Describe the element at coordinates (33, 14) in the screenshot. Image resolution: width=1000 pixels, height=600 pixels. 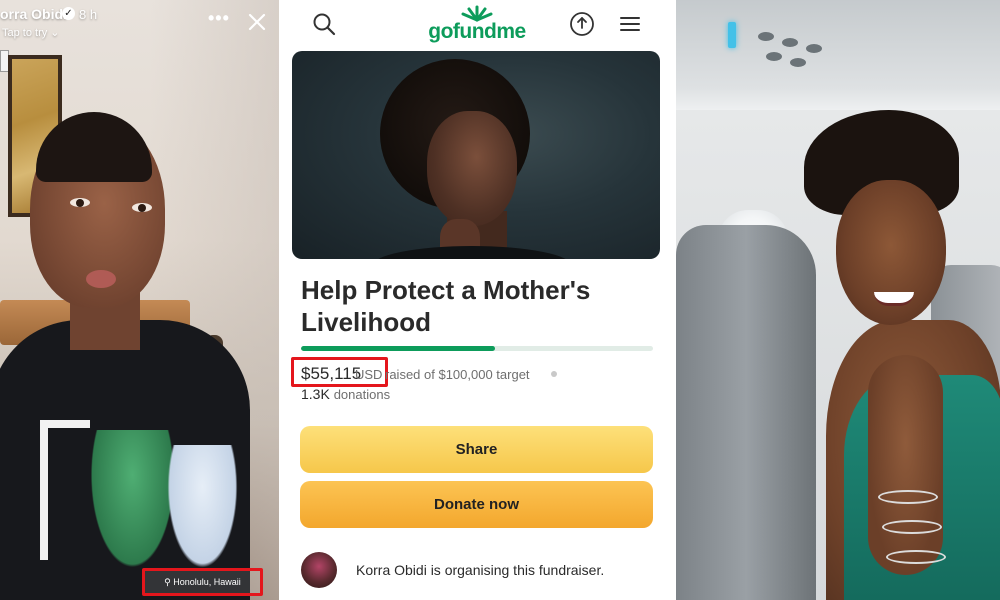
I see `story-username: orra Obidi` at that location.